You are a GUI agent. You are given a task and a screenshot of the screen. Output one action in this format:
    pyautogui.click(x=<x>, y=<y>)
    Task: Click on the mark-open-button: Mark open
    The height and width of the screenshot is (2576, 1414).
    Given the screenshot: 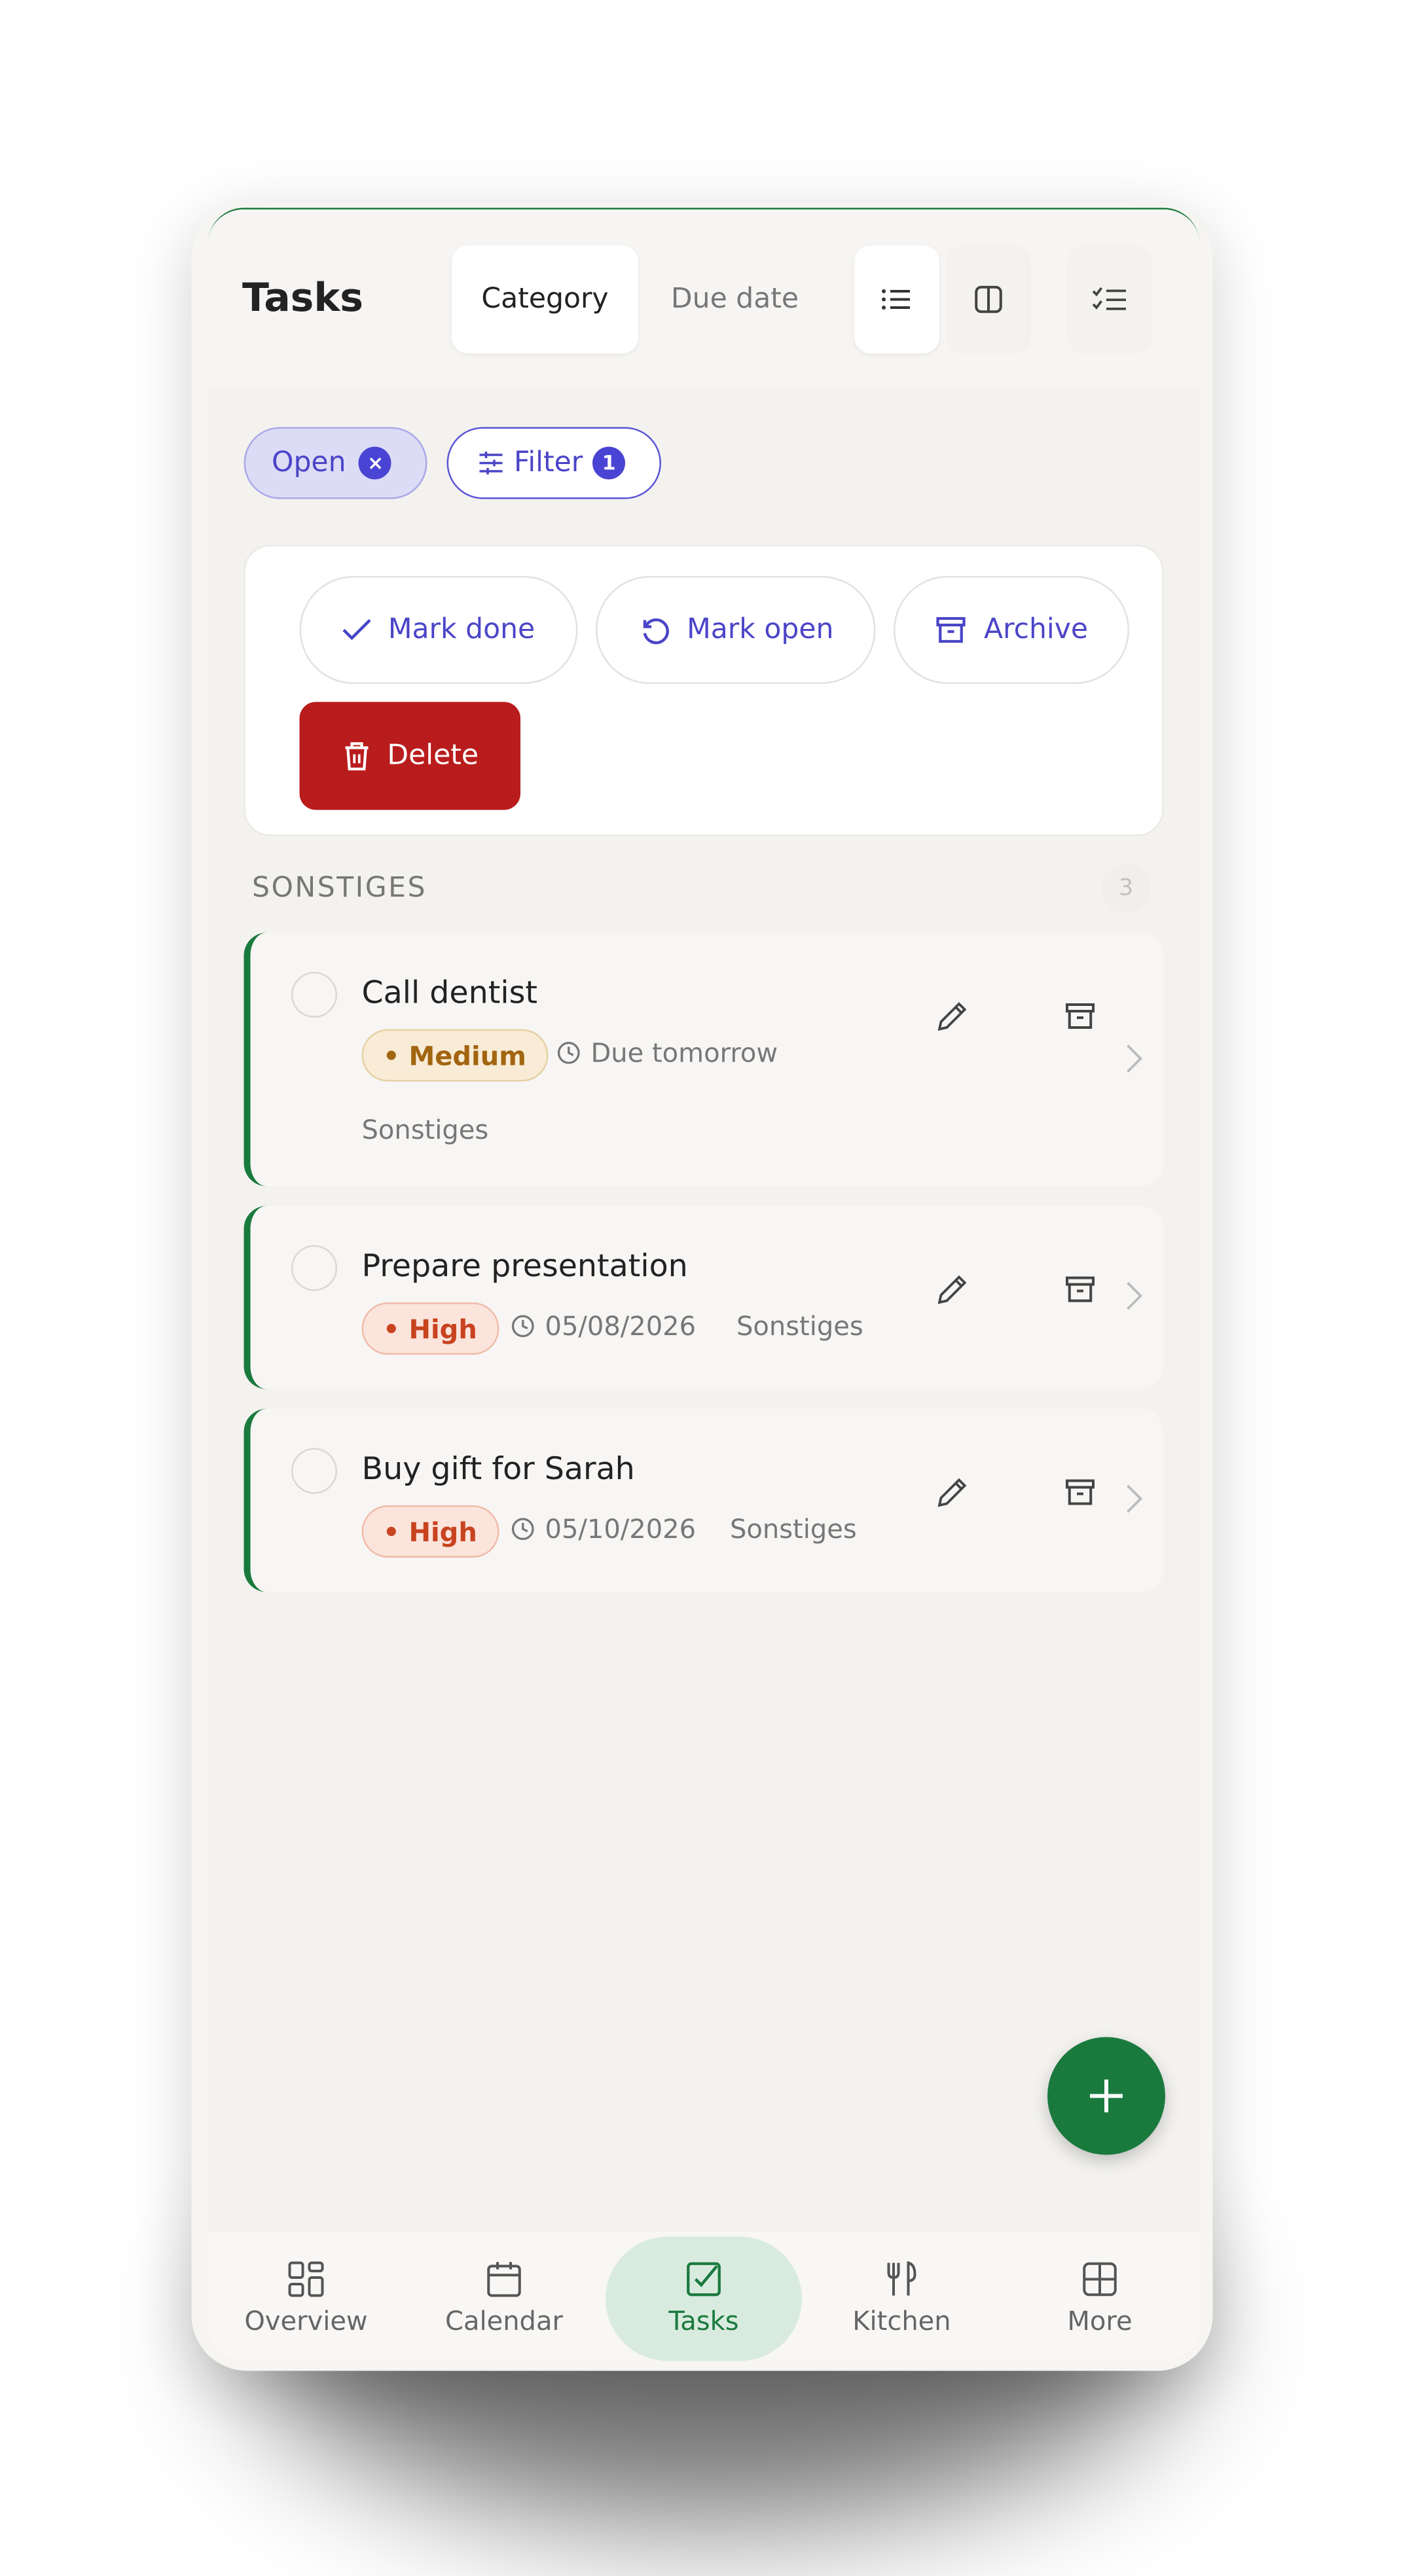 What is the action you would take?
    pyautogui.click(x=736, y=630)
    